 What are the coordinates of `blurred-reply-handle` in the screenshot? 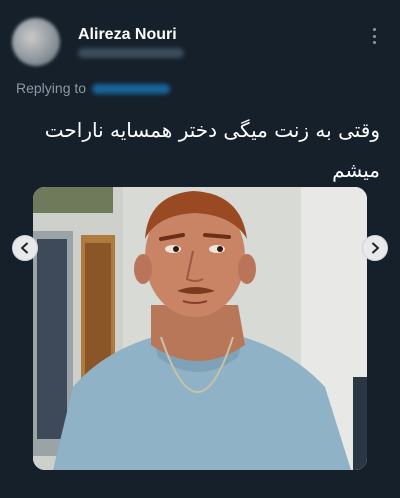 It's located at (131, 89).